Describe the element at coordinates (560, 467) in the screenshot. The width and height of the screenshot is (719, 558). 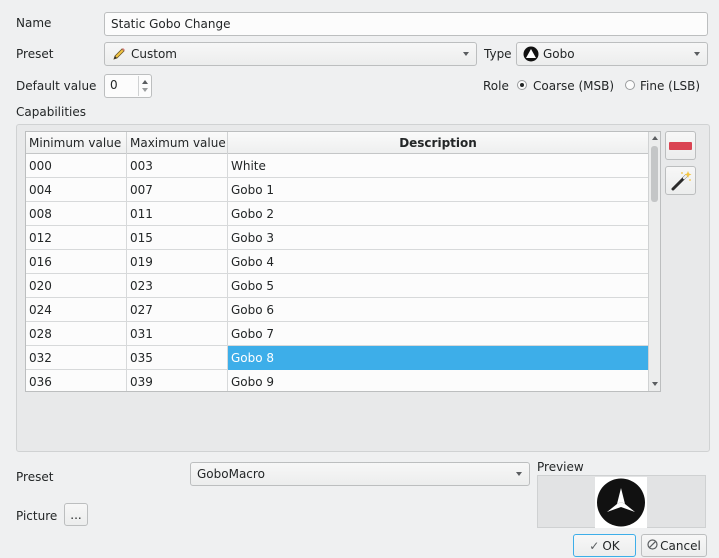
I see `preview-label: Preview` at that location.